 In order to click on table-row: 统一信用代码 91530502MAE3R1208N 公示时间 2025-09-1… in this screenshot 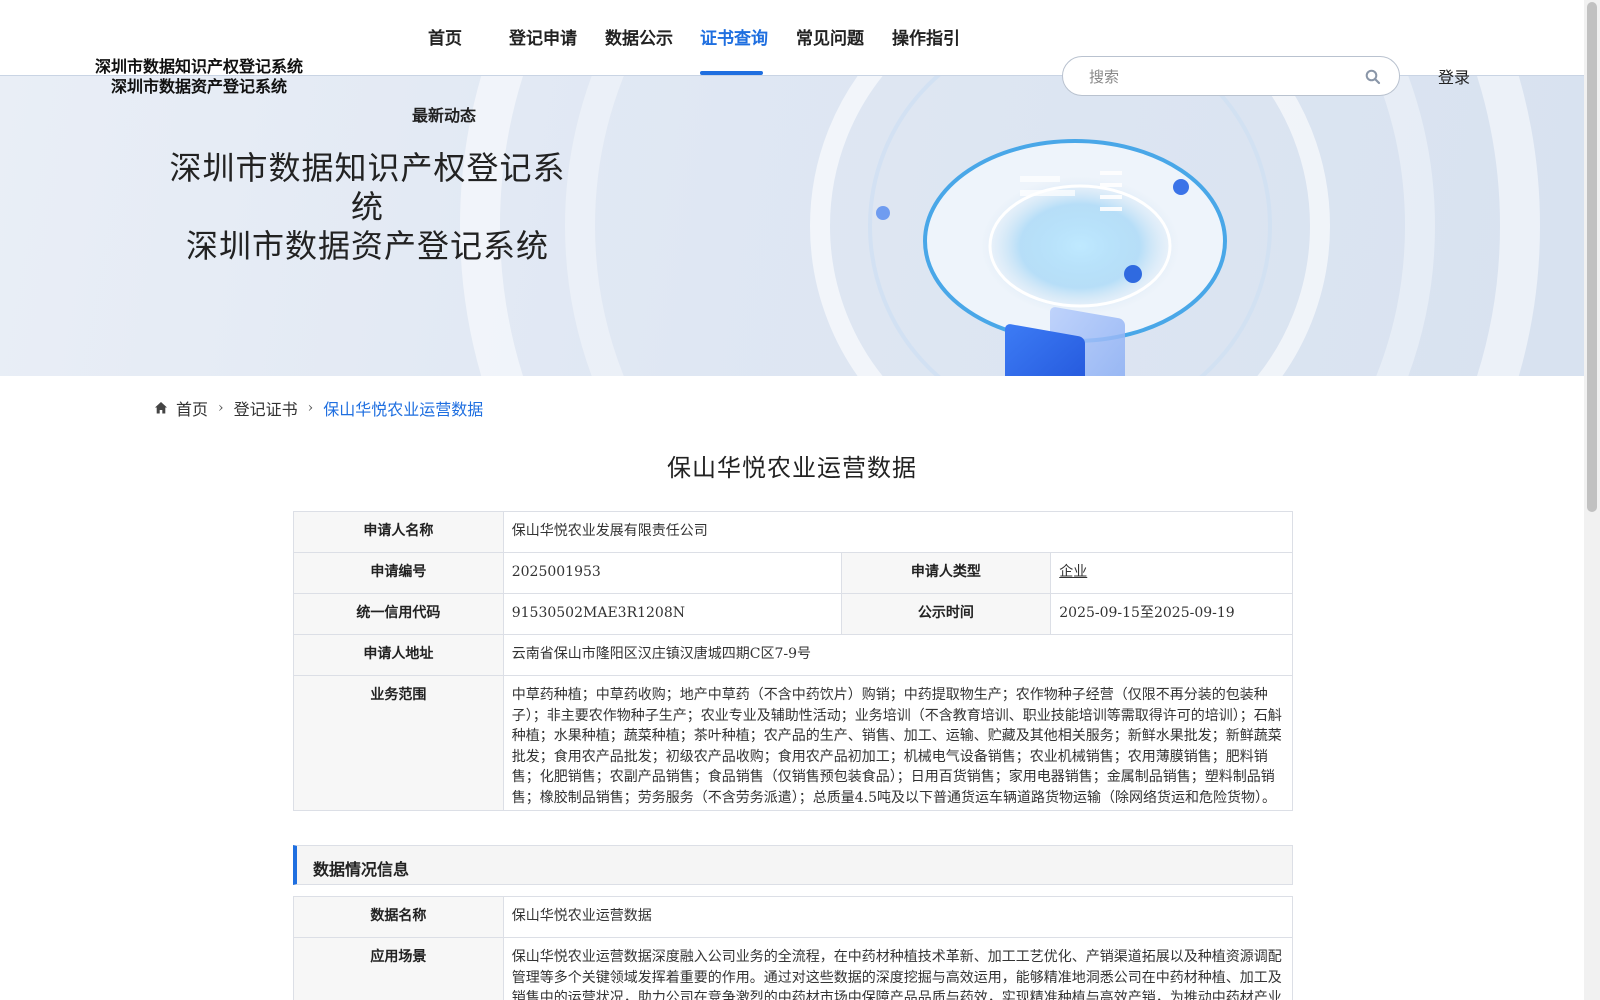, I will do `click(793, 614)`.